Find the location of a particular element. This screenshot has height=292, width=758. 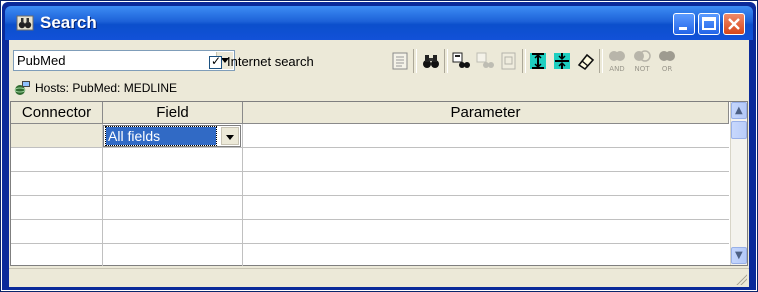

column-header-parameter: Parameter is located at coordinates (486, 113).